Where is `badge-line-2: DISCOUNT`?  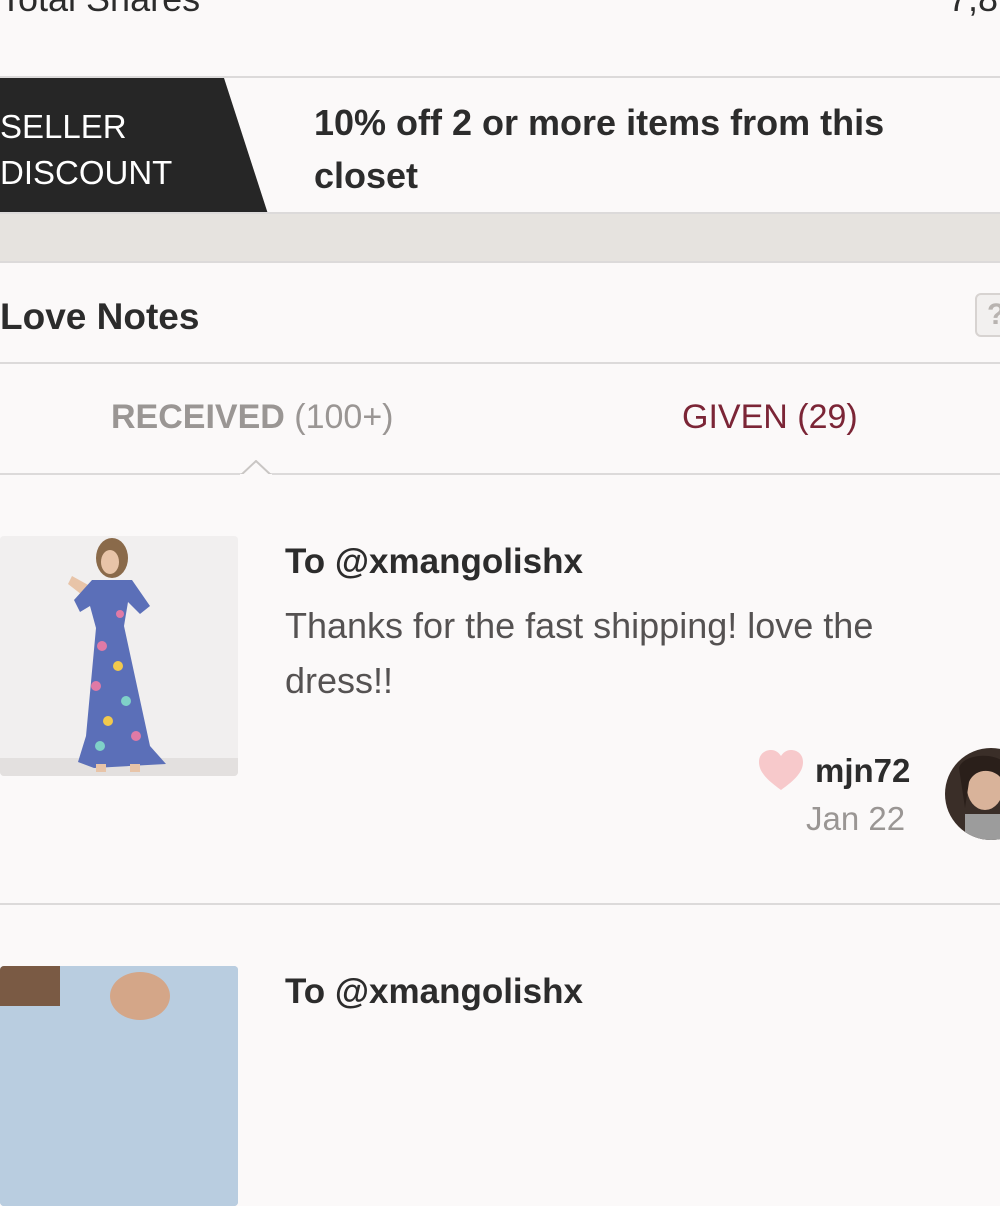
badge-line-2: DISCOUNT is located at coordinates (86, 172).